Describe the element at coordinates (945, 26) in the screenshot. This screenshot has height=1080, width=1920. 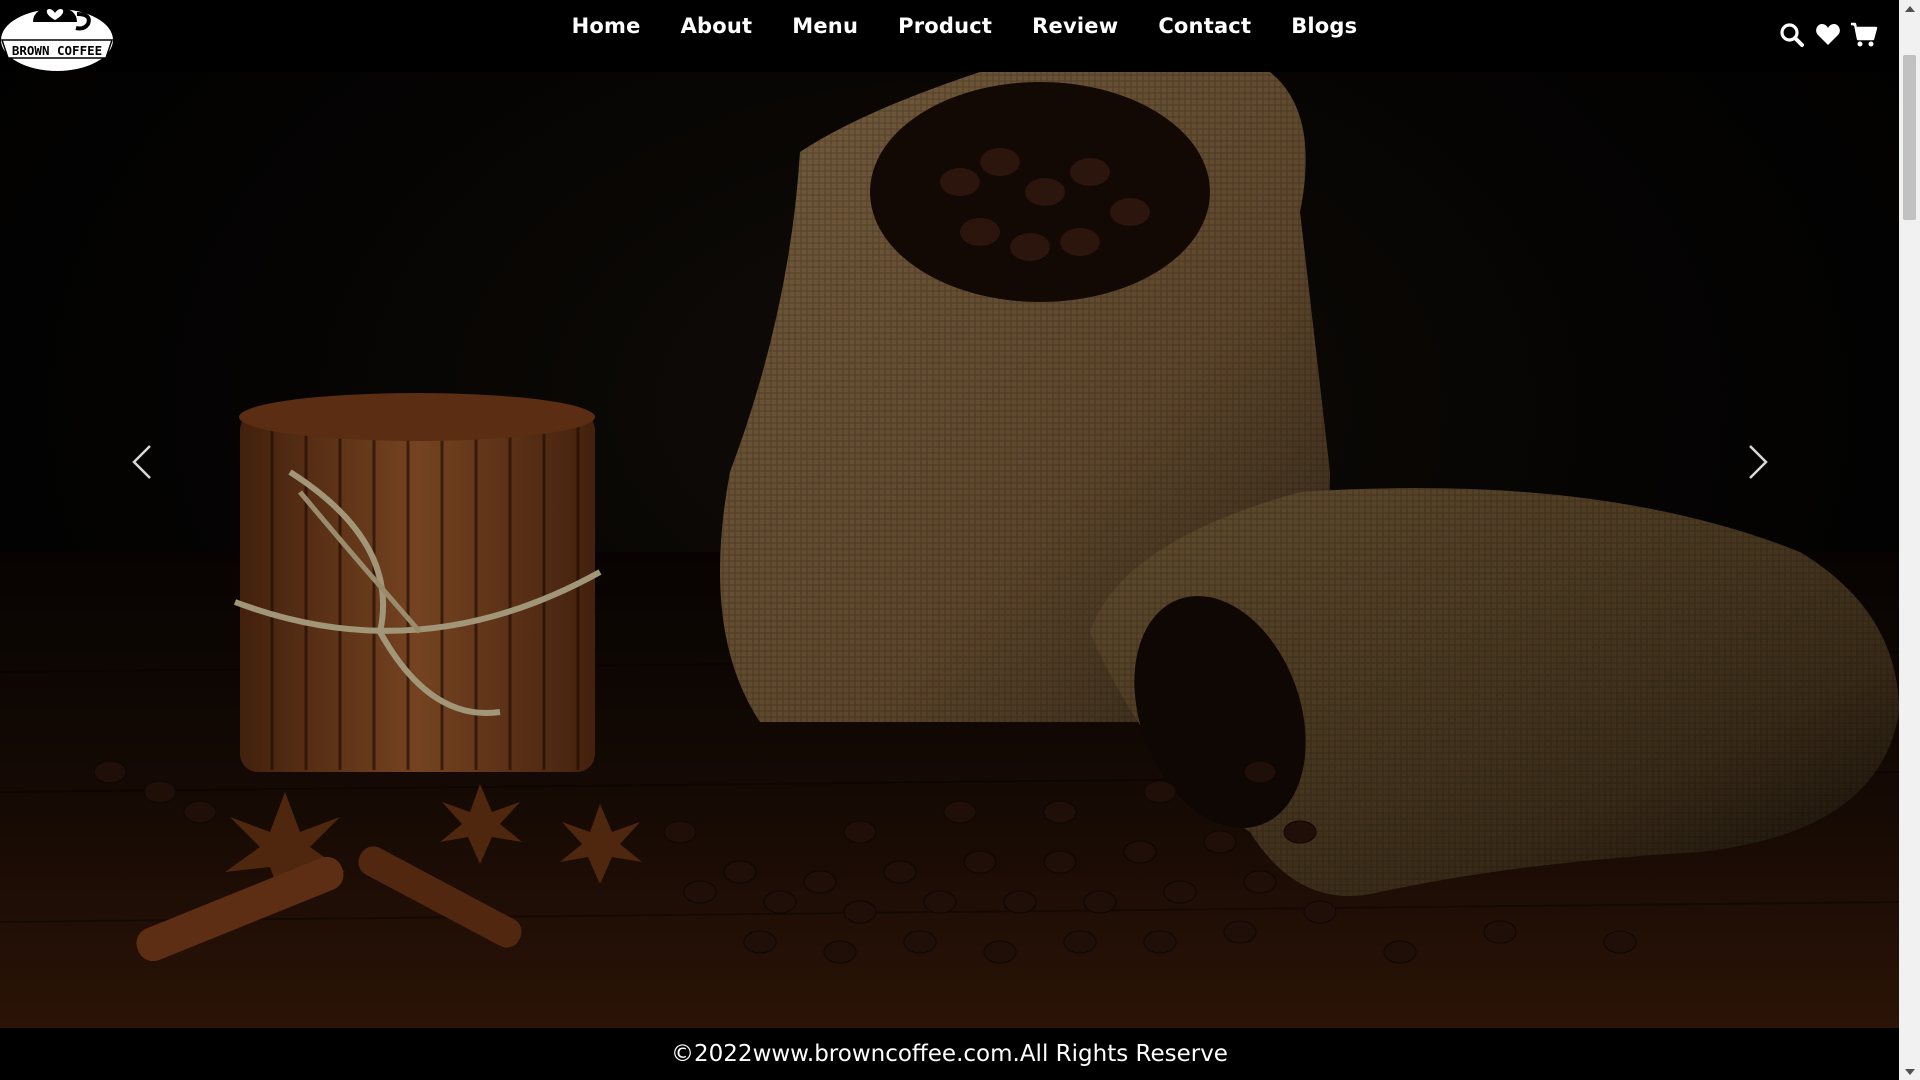
I see `nav-product: Product` at that location.